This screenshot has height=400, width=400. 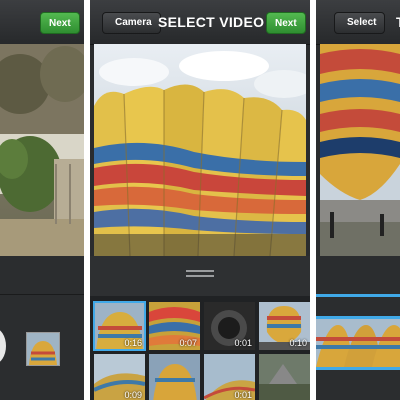 What do you see at coordinates (133, 343) in the screenshot?
I see `thumbnail-duration: 0:16` at bounding box center [133, 343].